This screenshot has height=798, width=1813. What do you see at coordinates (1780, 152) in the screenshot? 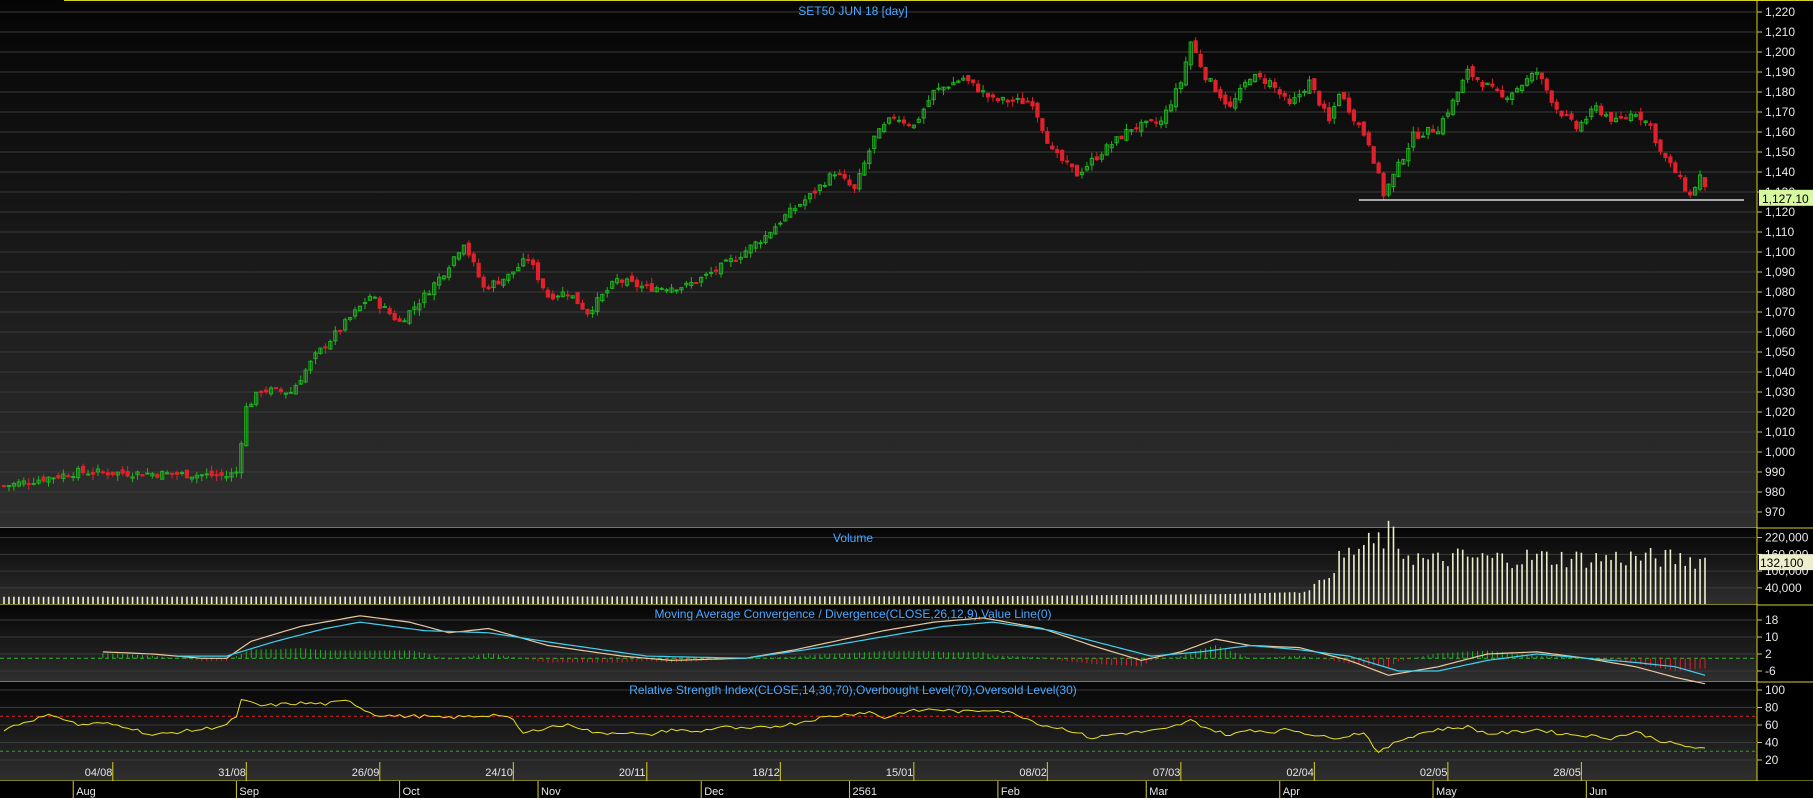
I see `y-tick-label: 1,150` at bounding box center [1780, 152].